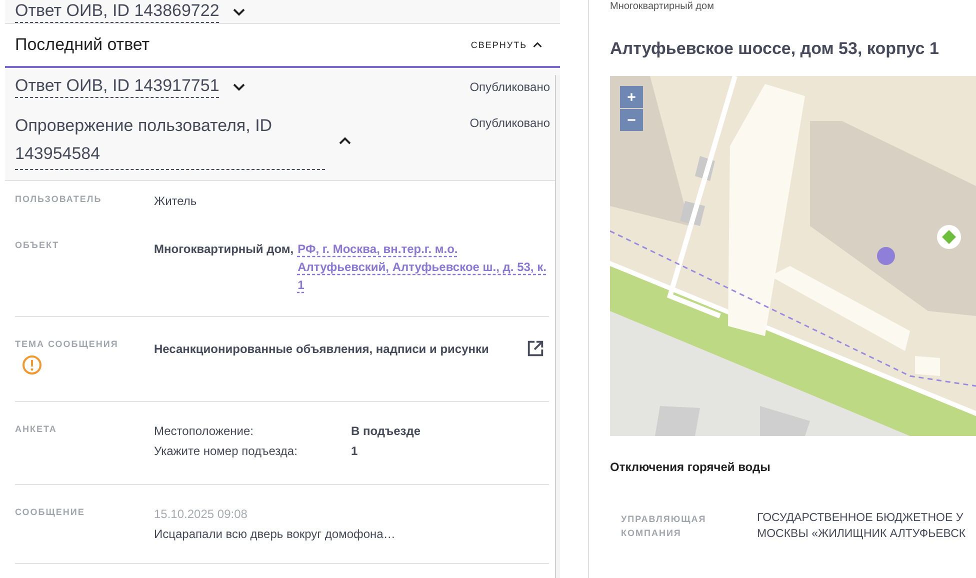  I want to click on field-label: ПОЛЬЗОВАТЕЛЬ, so click(59, 199).